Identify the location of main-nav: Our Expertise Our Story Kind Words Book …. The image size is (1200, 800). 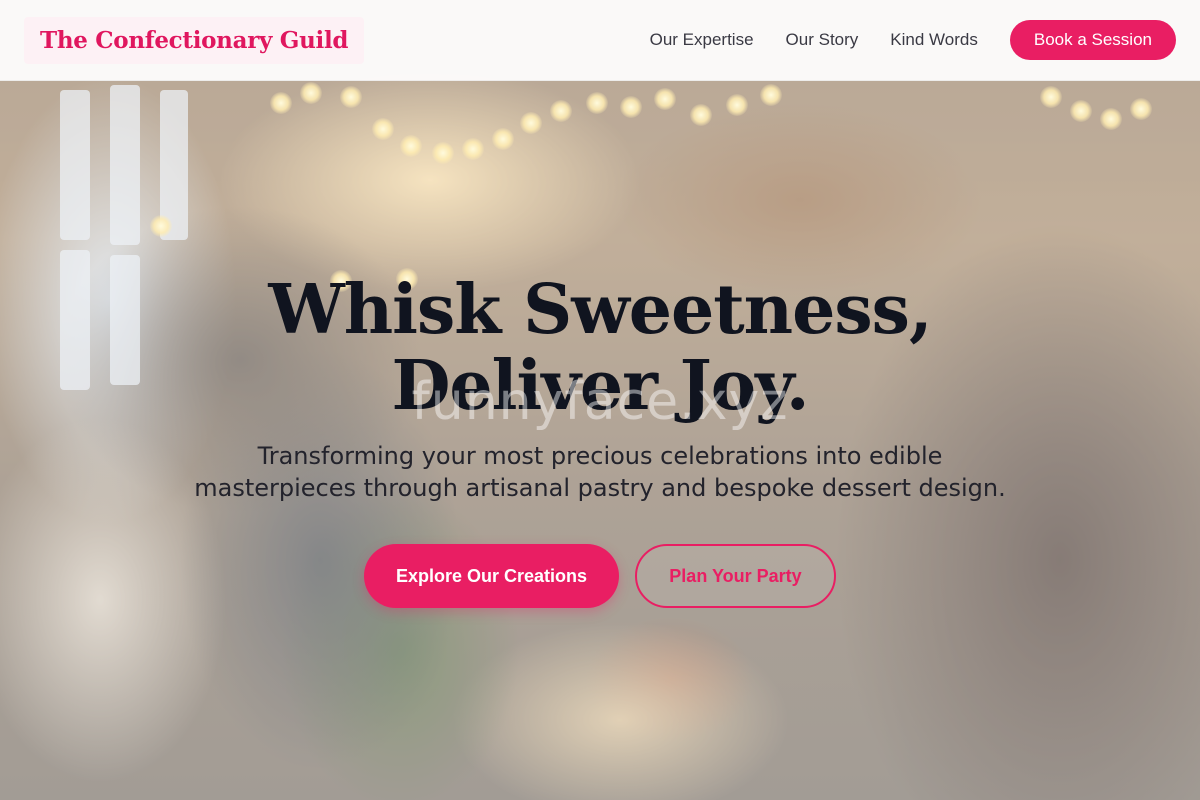
(913, 40).